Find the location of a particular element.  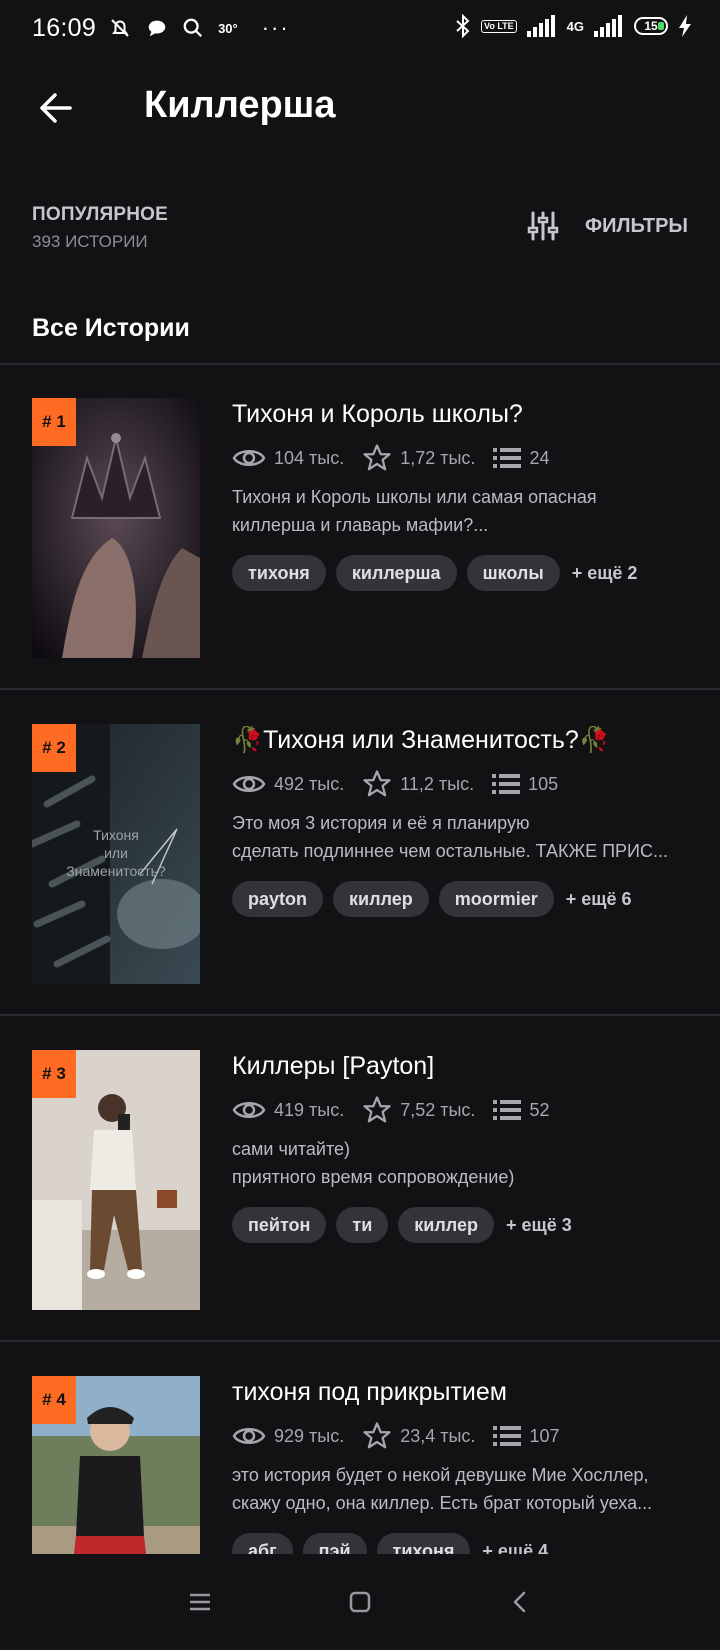

rank-badge: # 1 is located at coordinates (54, 422).